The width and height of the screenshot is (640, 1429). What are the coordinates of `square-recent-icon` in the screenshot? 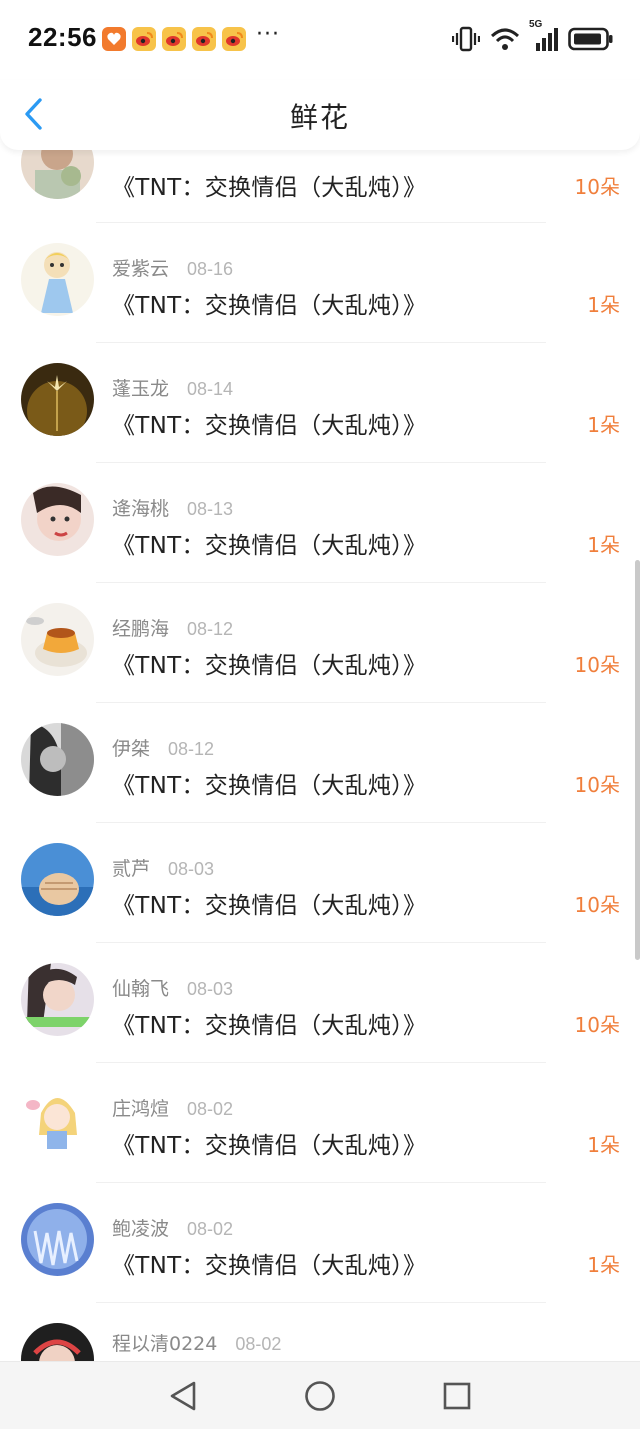 It's located at (457, 1396).